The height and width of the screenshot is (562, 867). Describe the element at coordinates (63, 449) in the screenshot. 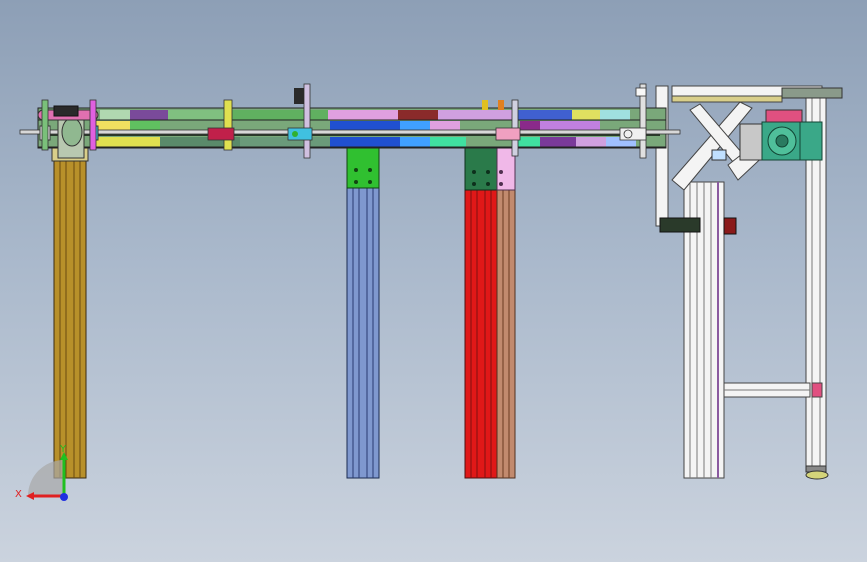

I see `y-axis-label: Y` at that location.